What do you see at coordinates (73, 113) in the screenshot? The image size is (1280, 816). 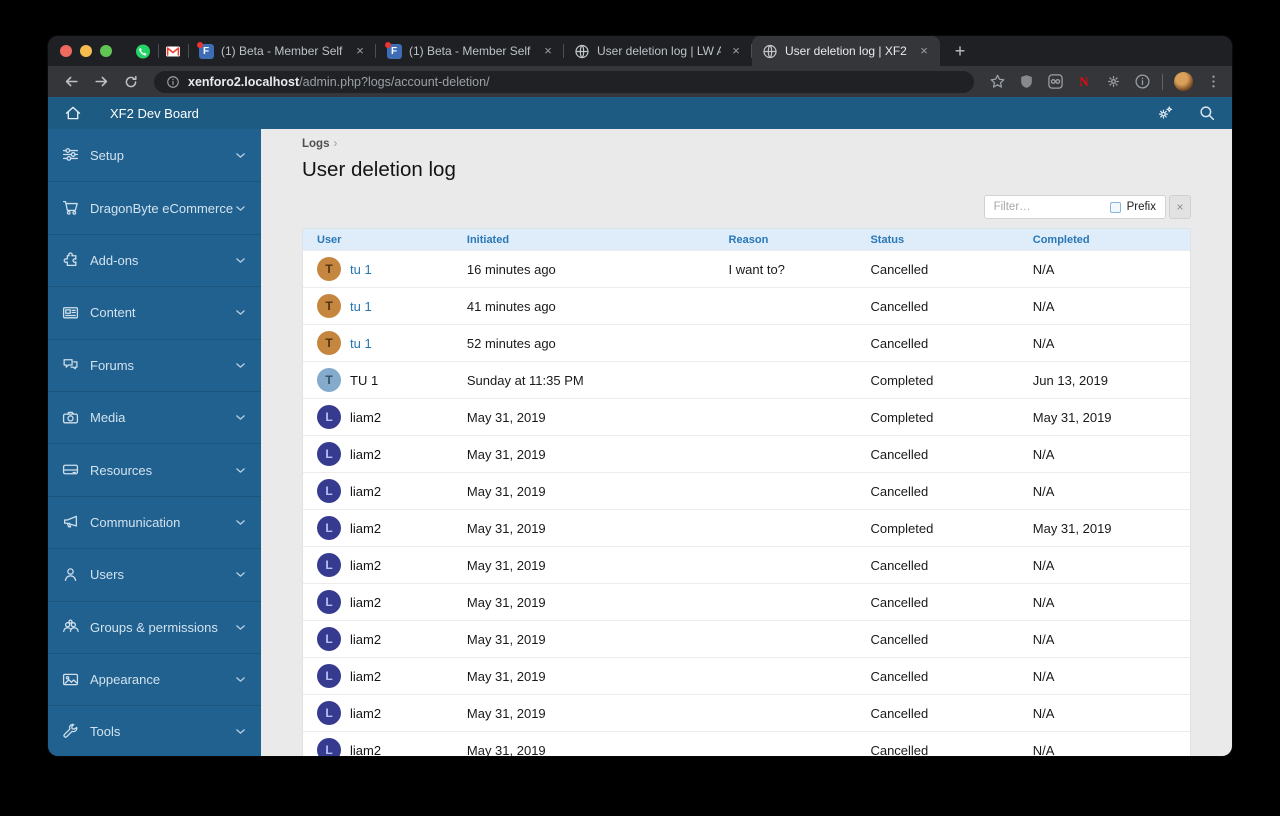 I see `home-icon` at bounding box center [73, 113].